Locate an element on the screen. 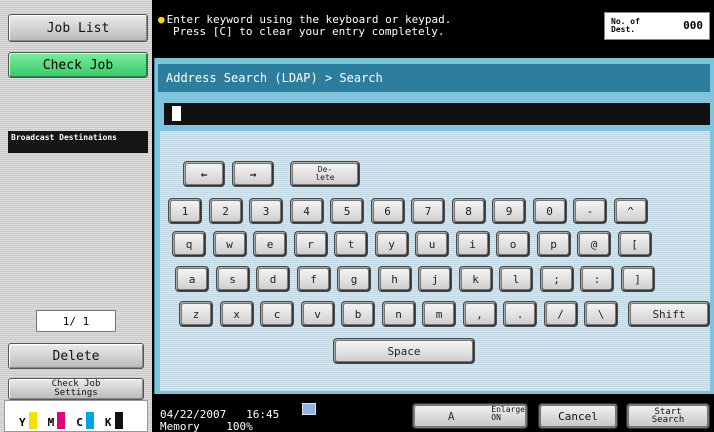  key-row1-7: 8 is located at coordinates (468, 211).